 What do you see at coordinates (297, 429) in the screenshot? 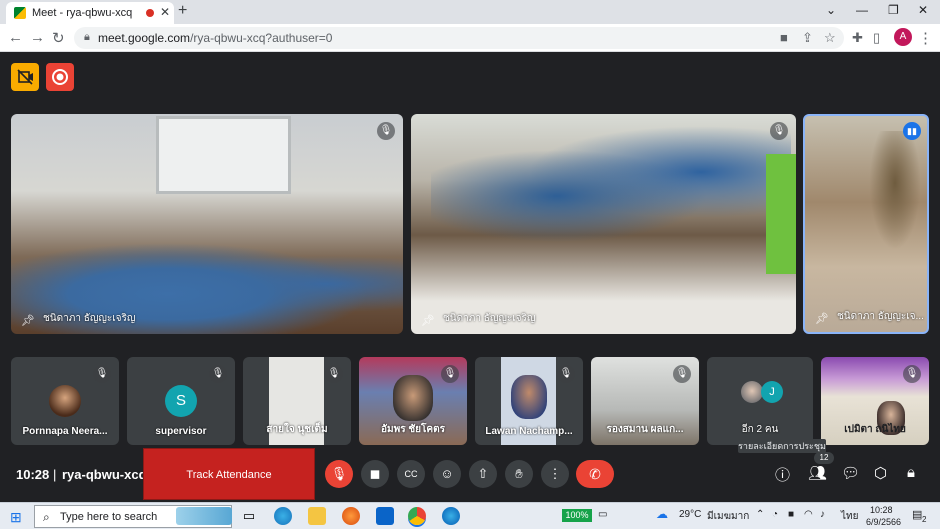
I see `participant-name: สายใจ นุชเต็ม` at bounding box center [297, 429].